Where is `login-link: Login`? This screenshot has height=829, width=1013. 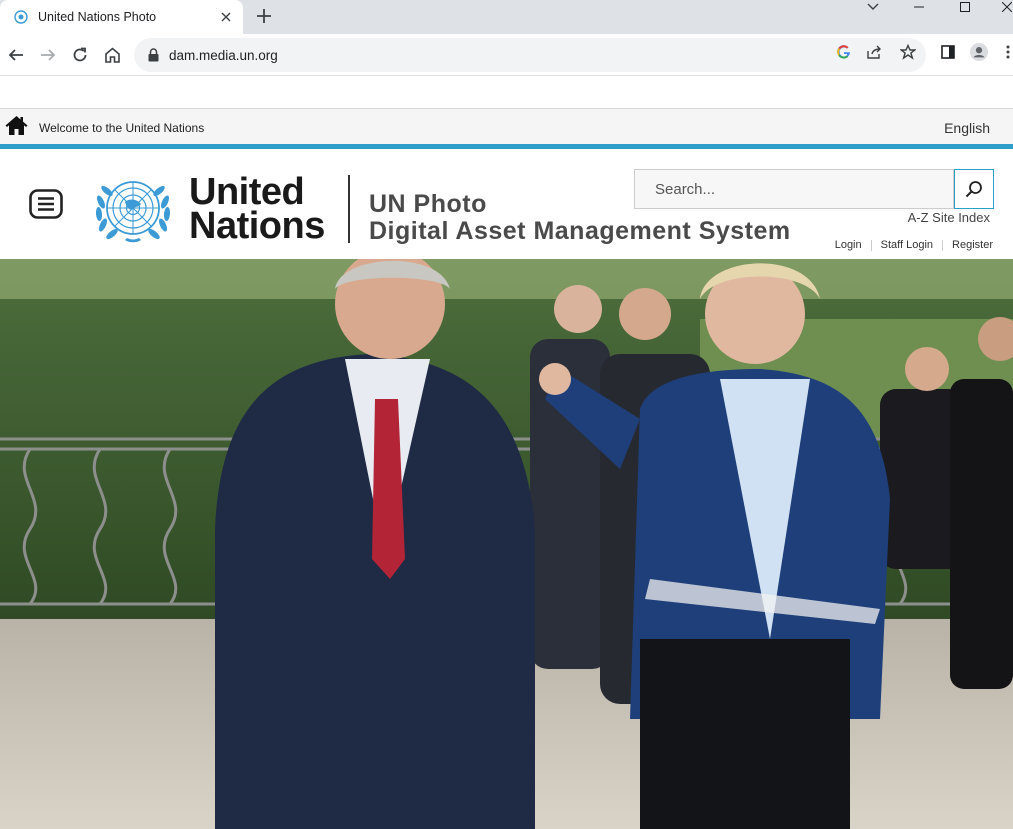
login-link: Login is located at coordinates (848, 245).